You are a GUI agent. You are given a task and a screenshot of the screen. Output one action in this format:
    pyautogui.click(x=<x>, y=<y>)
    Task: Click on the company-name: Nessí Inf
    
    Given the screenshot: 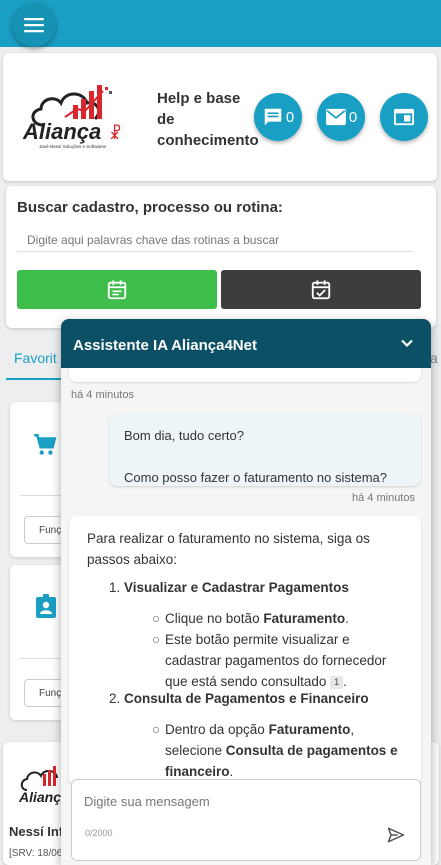 What is the action you would take?
    pyautogui.click(x=36, y=831)
    